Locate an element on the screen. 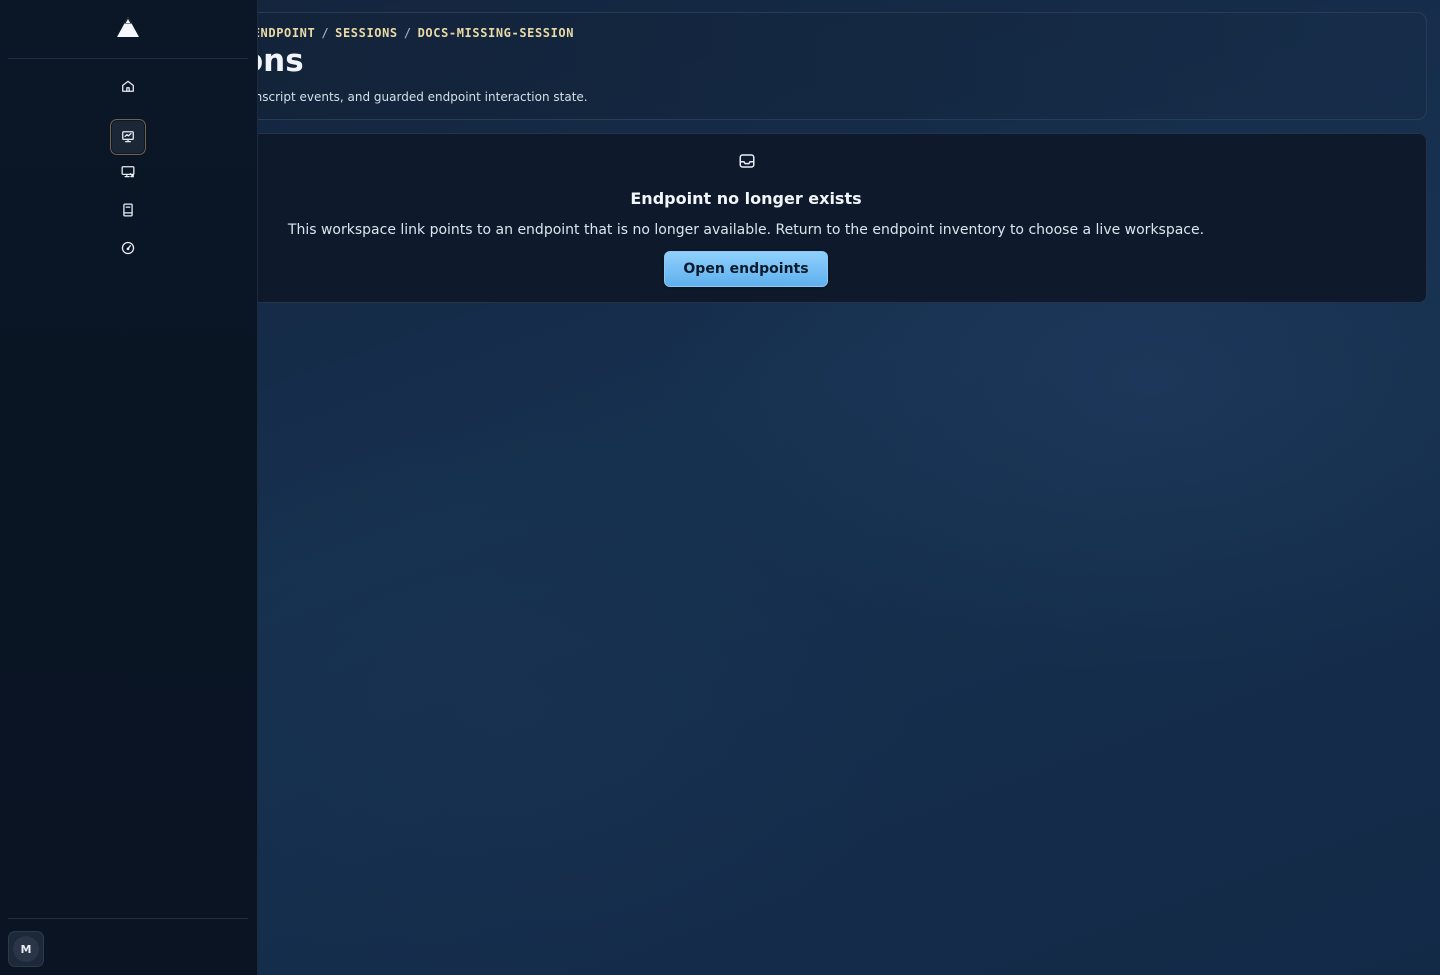  sidebar-item-home is located at coordinates (128, 86).